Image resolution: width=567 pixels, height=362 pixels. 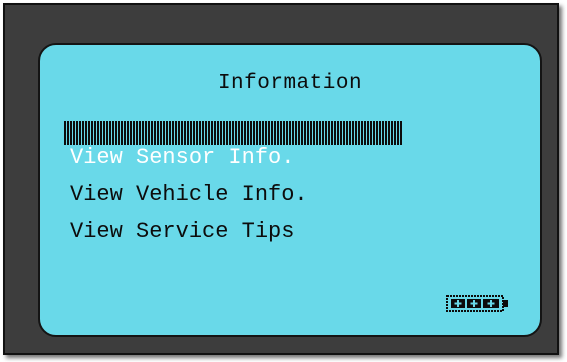 What do you see at coordinates (478, 303) in the screenshot?
I see `battery-icon` at bounding box center [478, 303].